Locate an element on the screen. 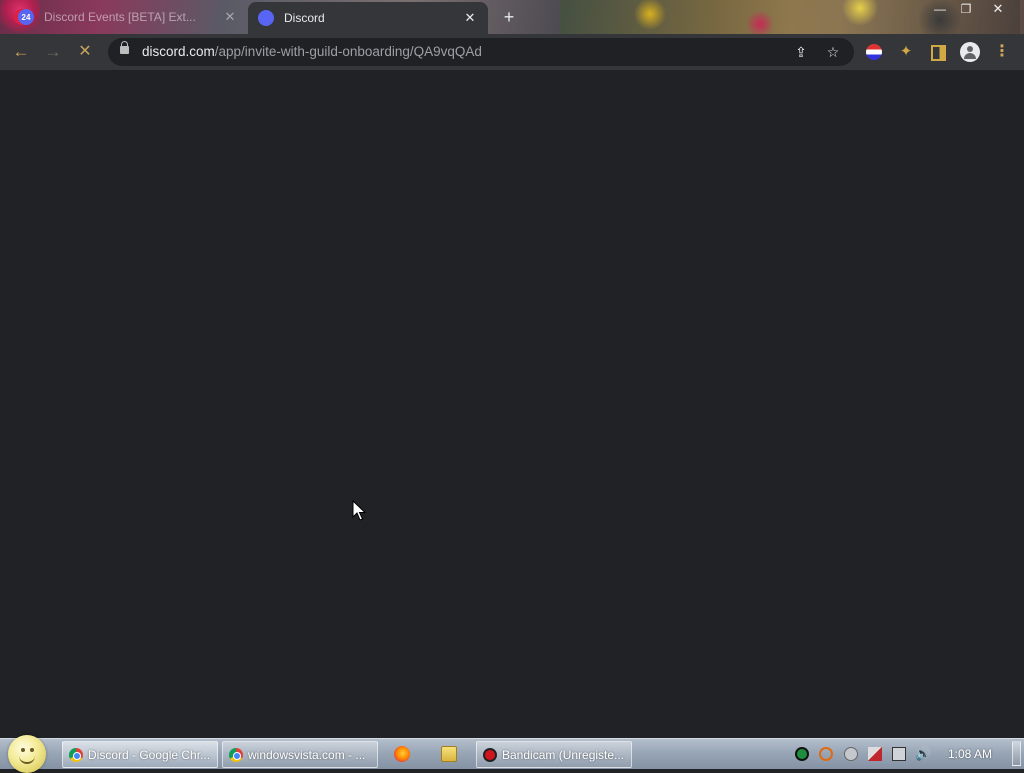  clock: 1:08 AM is located at coordinates (970, 754).